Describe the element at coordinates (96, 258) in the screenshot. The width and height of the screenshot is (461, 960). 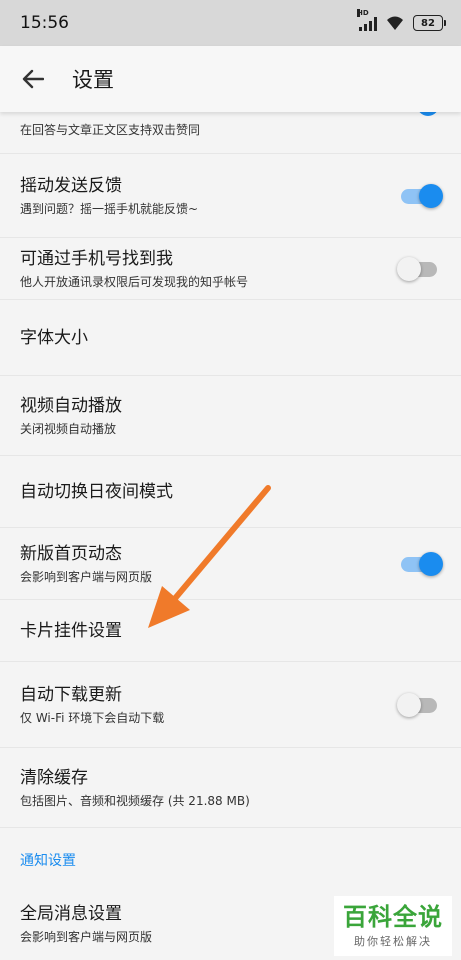
I see `settings-row-title: 可通过手机号找到我` at that location.